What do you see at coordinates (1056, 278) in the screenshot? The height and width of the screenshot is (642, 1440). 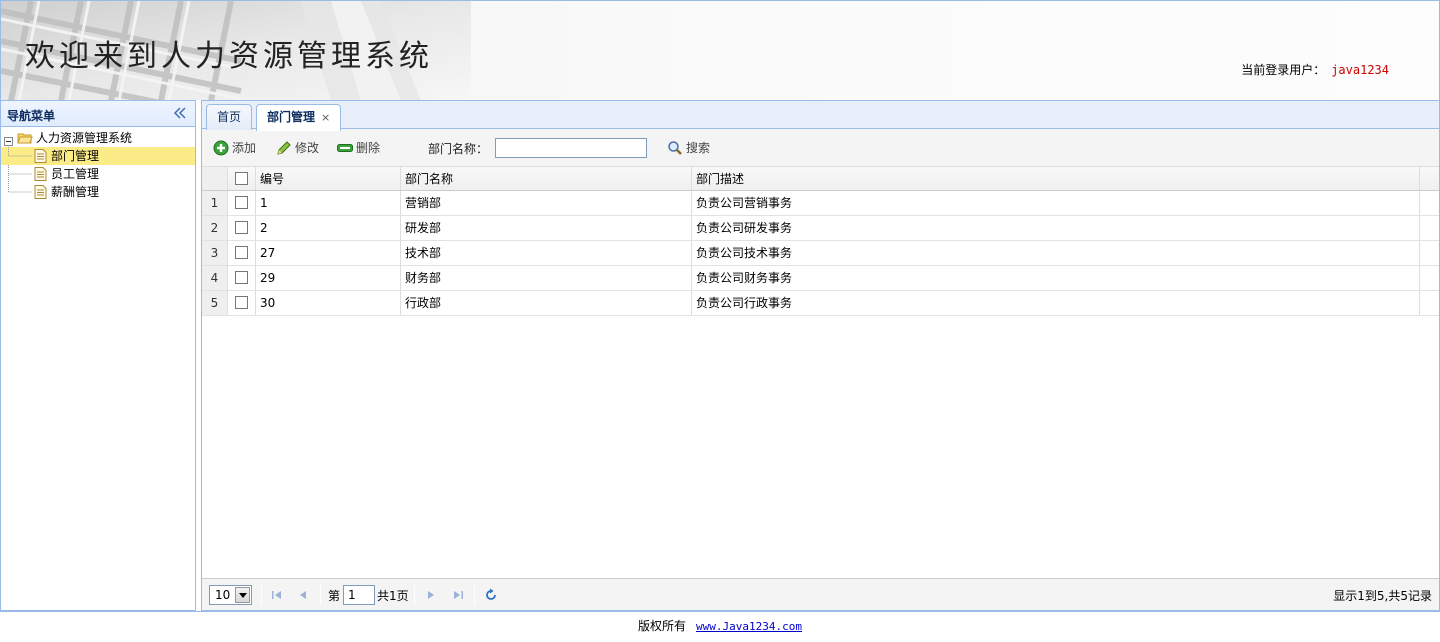 I see `cell-desc: 负责公司财务事务` at bounding box center [1056, 278].